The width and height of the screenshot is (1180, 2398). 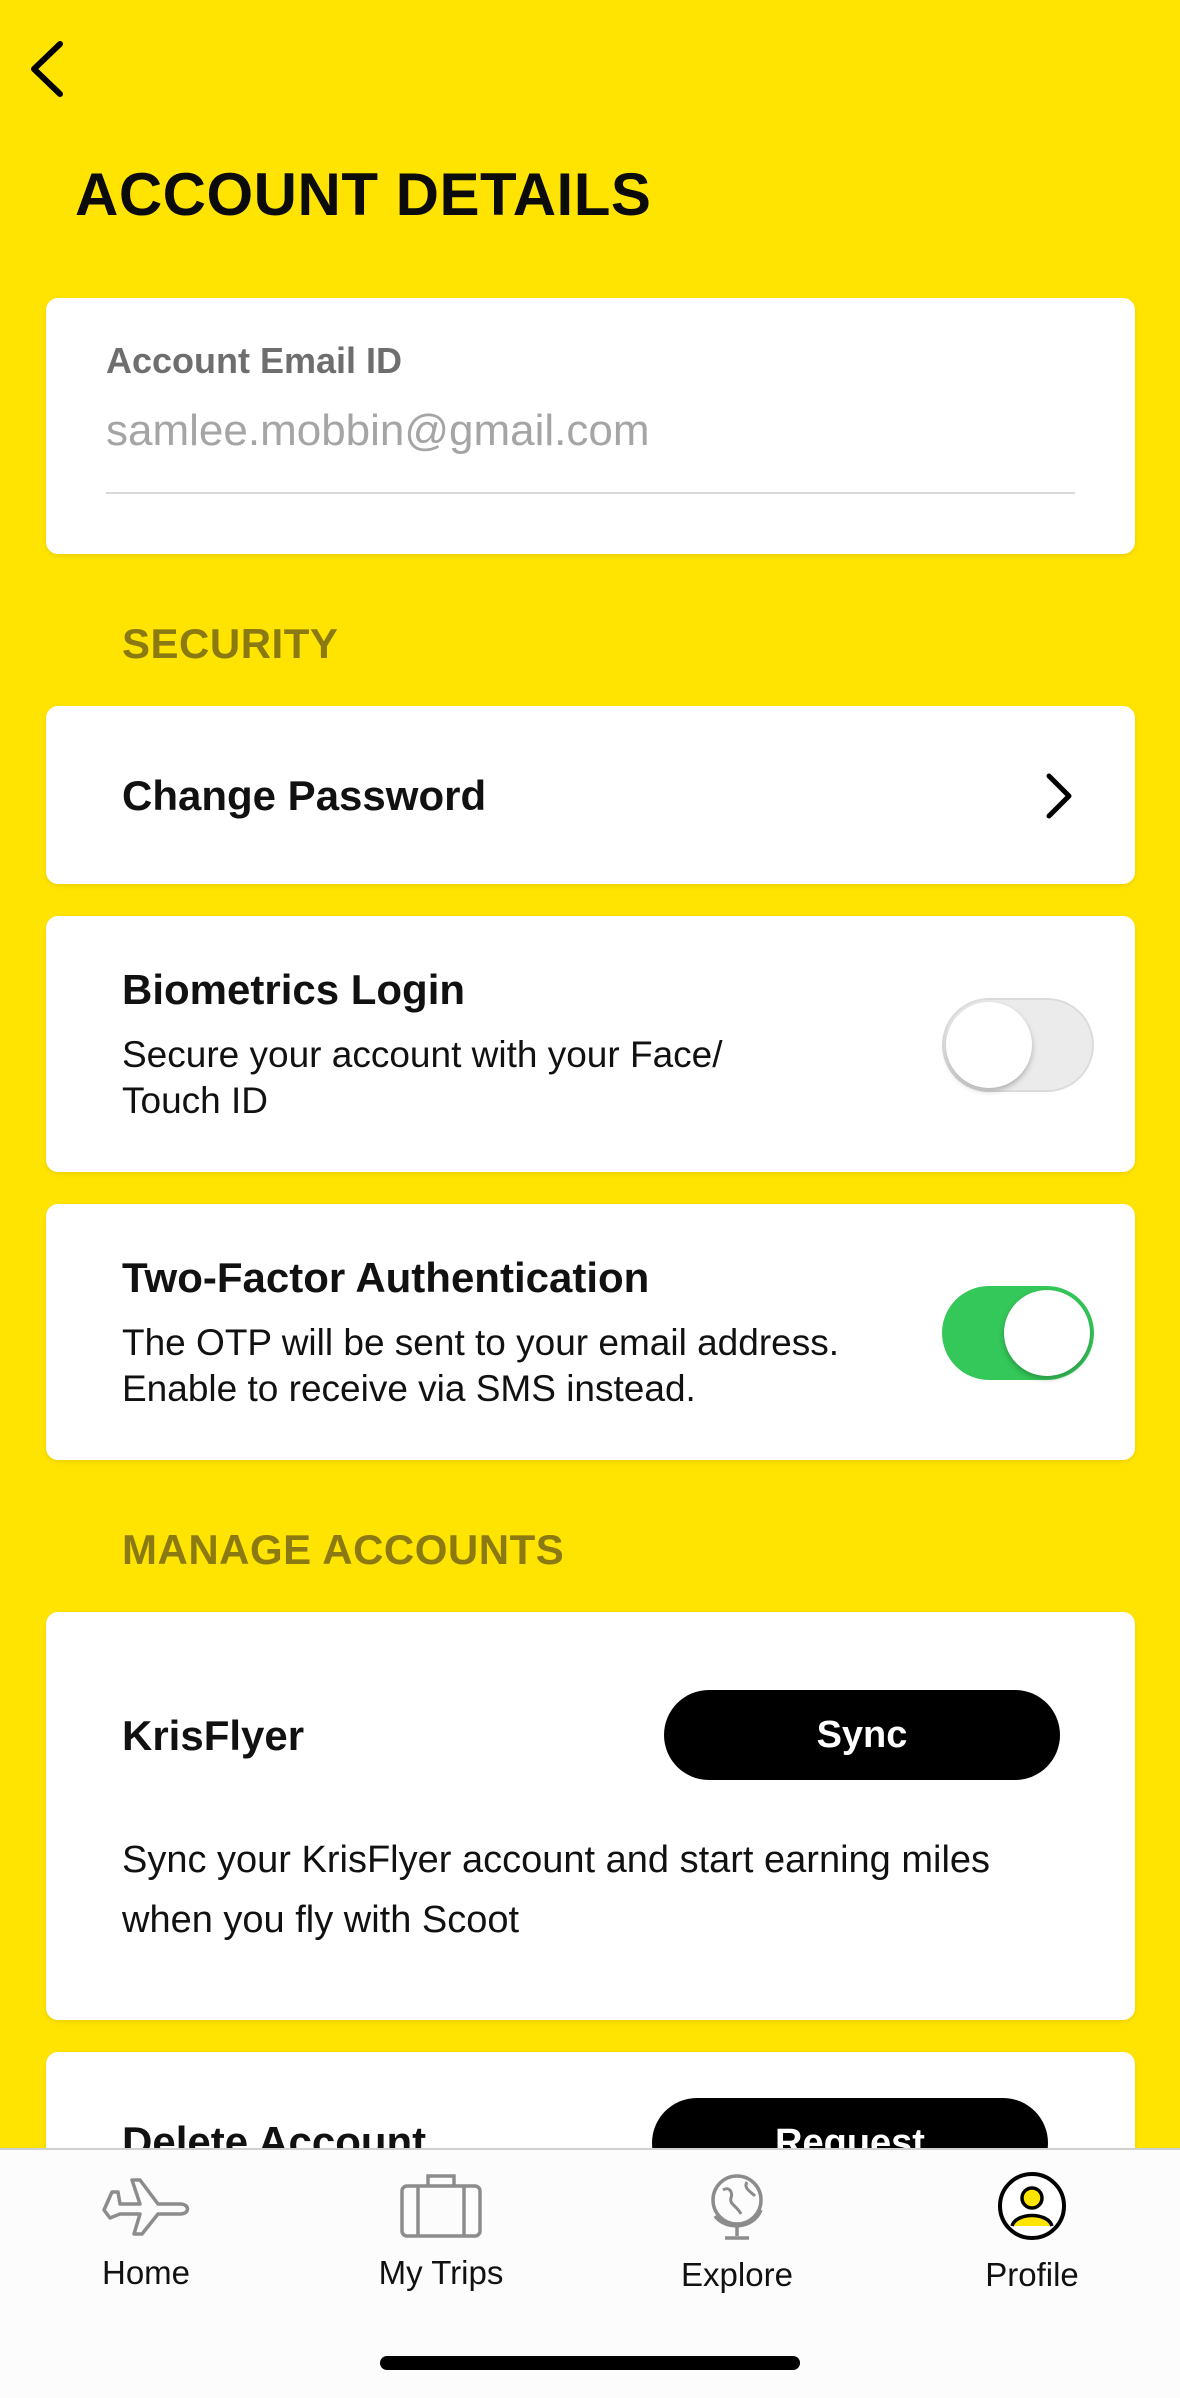 What do you see at coordinates (378, 430) in the screenshot?
I see `email-value: samlee.mobbin@gmail.com` at bounding box center [378, 430].